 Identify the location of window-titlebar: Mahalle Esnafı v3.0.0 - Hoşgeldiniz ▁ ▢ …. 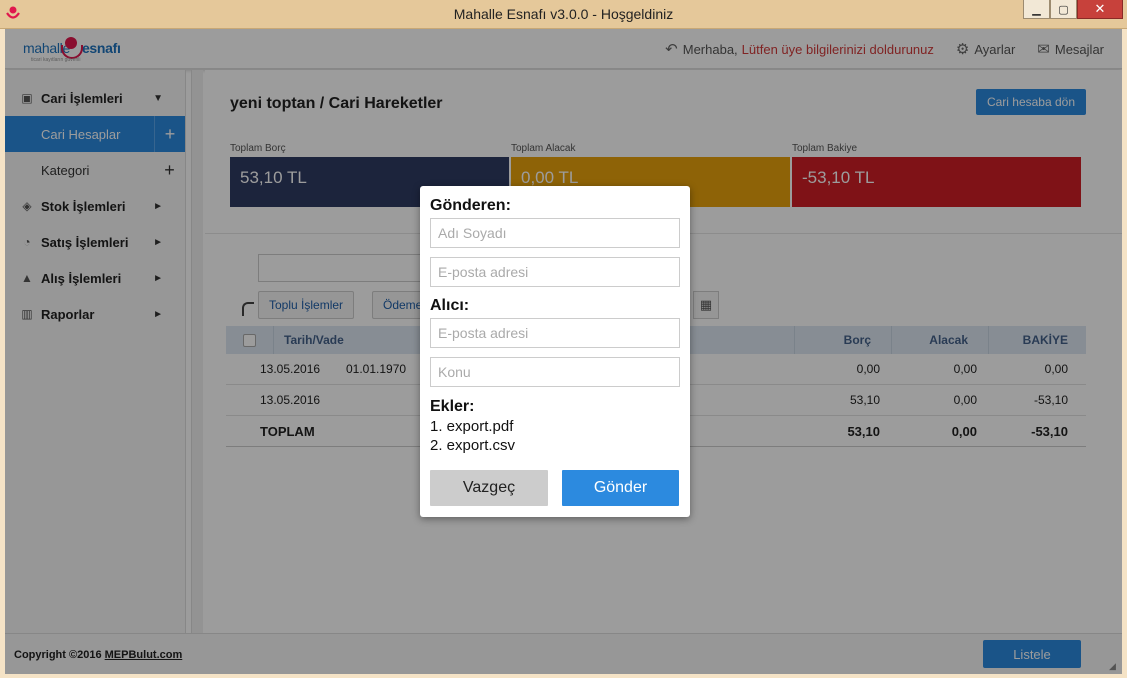
(563, 14).